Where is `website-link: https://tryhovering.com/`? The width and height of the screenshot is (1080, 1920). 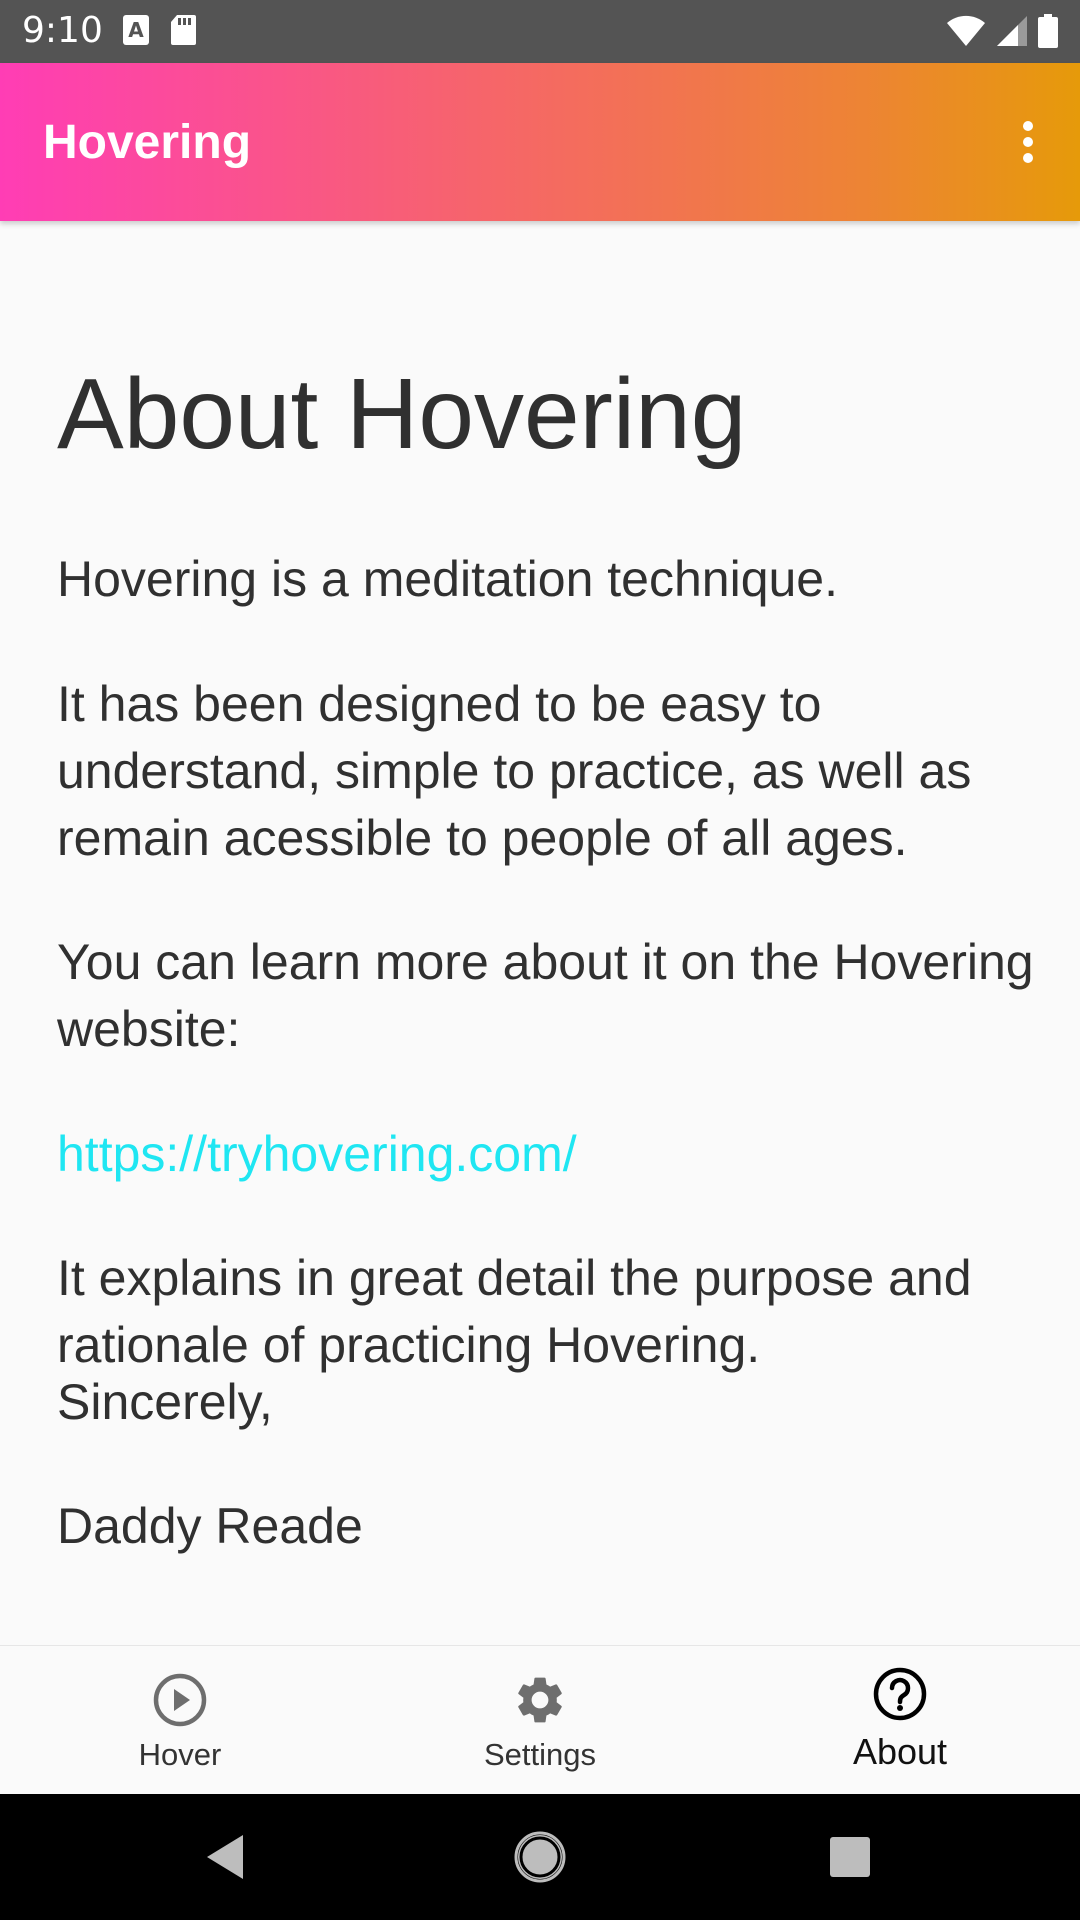 website-link: https://tryhovering.com/ is located at coordinates (317, 1154).